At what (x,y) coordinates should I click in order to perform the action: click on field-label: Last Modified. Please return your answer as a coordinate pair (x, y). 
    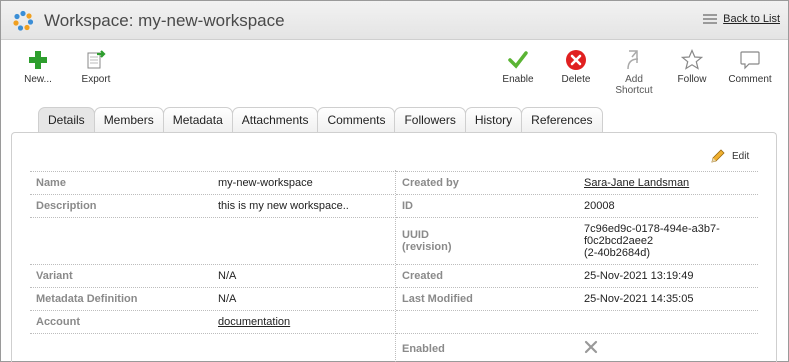
    Looking at the image, I should click on (437, 298).